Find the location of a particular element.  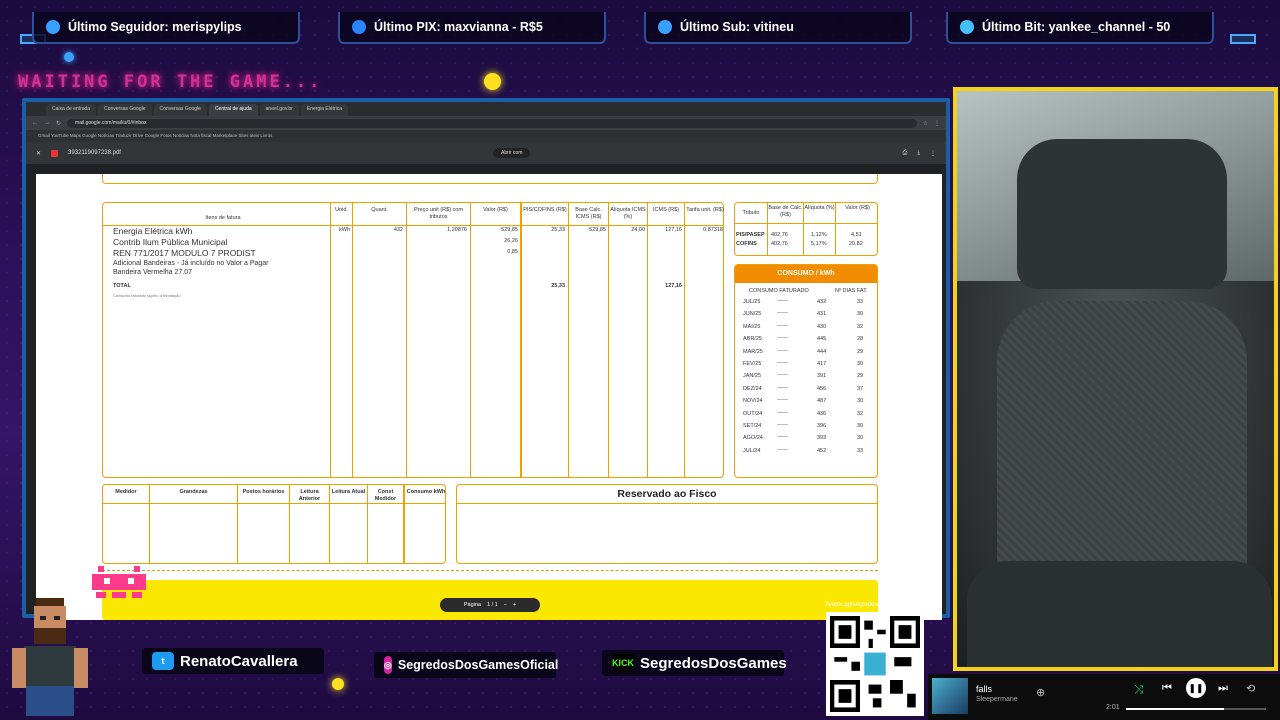

social-instagram: ◎ SegredosDosGamesOficial is located at coordinates (466, 665).